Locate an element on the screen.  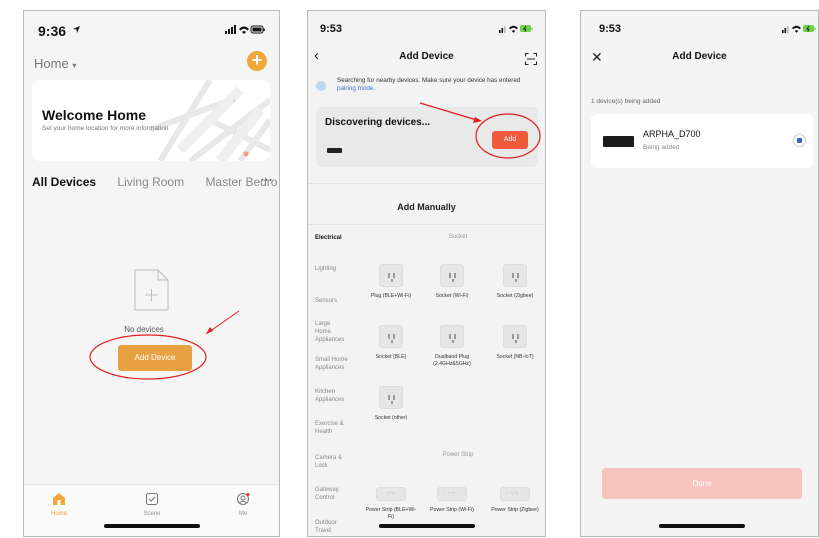
tabbar-home: Home is located at coordinates (59, 505).